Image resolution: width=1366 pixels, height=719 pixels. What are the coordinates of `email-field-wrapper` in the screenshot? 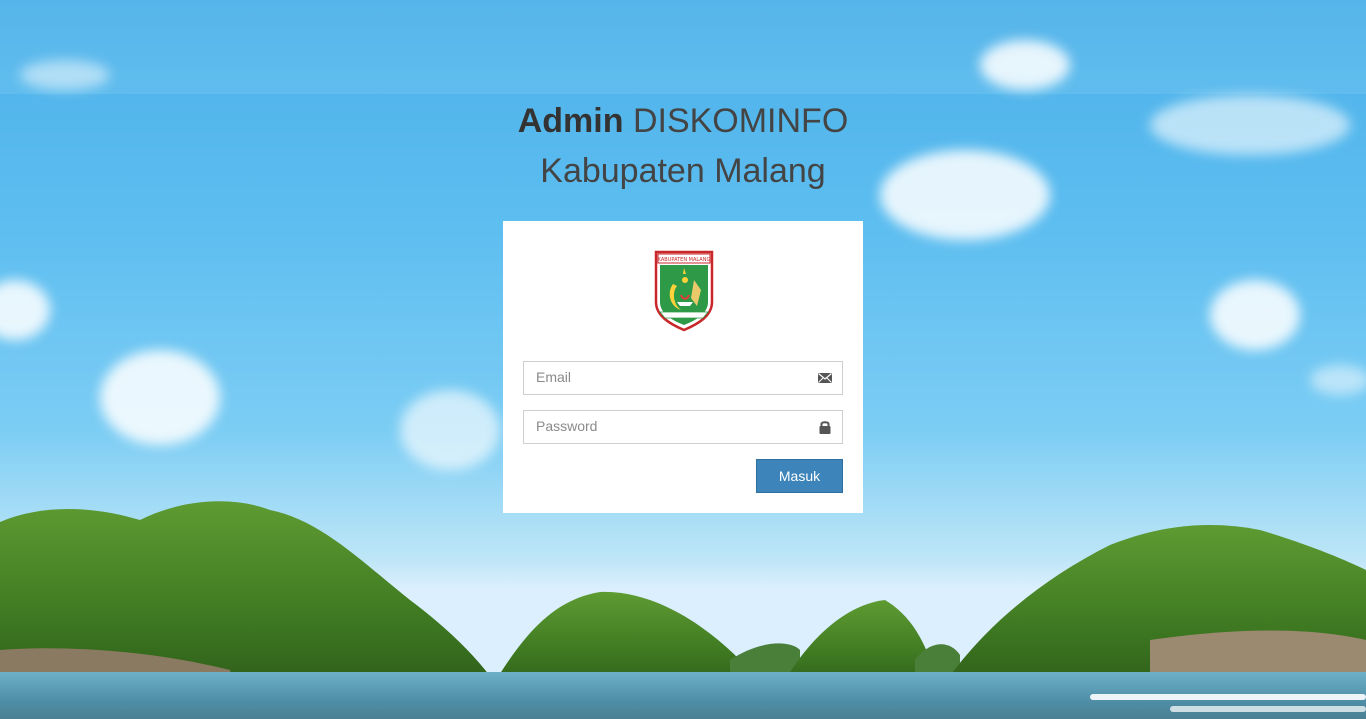 It's located at (683, 378).